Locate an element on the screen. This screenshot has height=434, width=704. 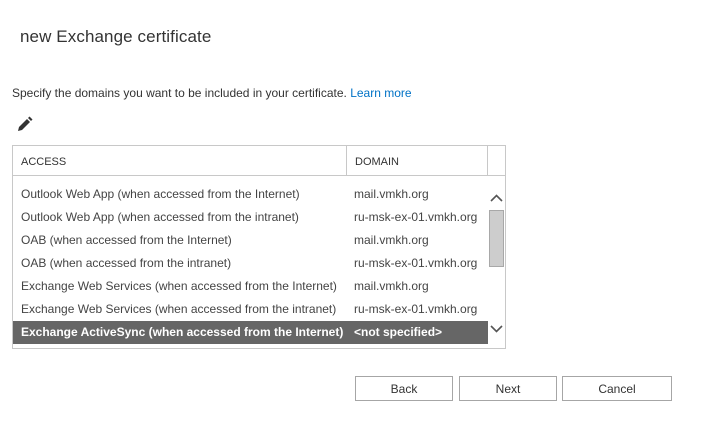
access-cell: OAB (when accessed from the Internet) is located at coordinates (126, 240).